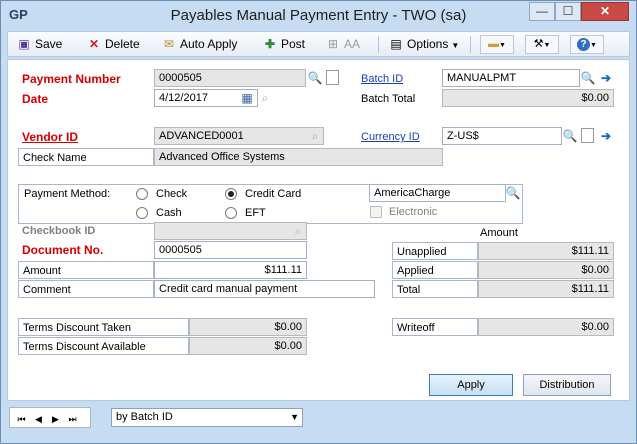  What do you see at coordinates (103, 327) in the screenshot?
I see `terms-discount-taken-label: Terms Discount Taken` at bounding box center [103, 327].